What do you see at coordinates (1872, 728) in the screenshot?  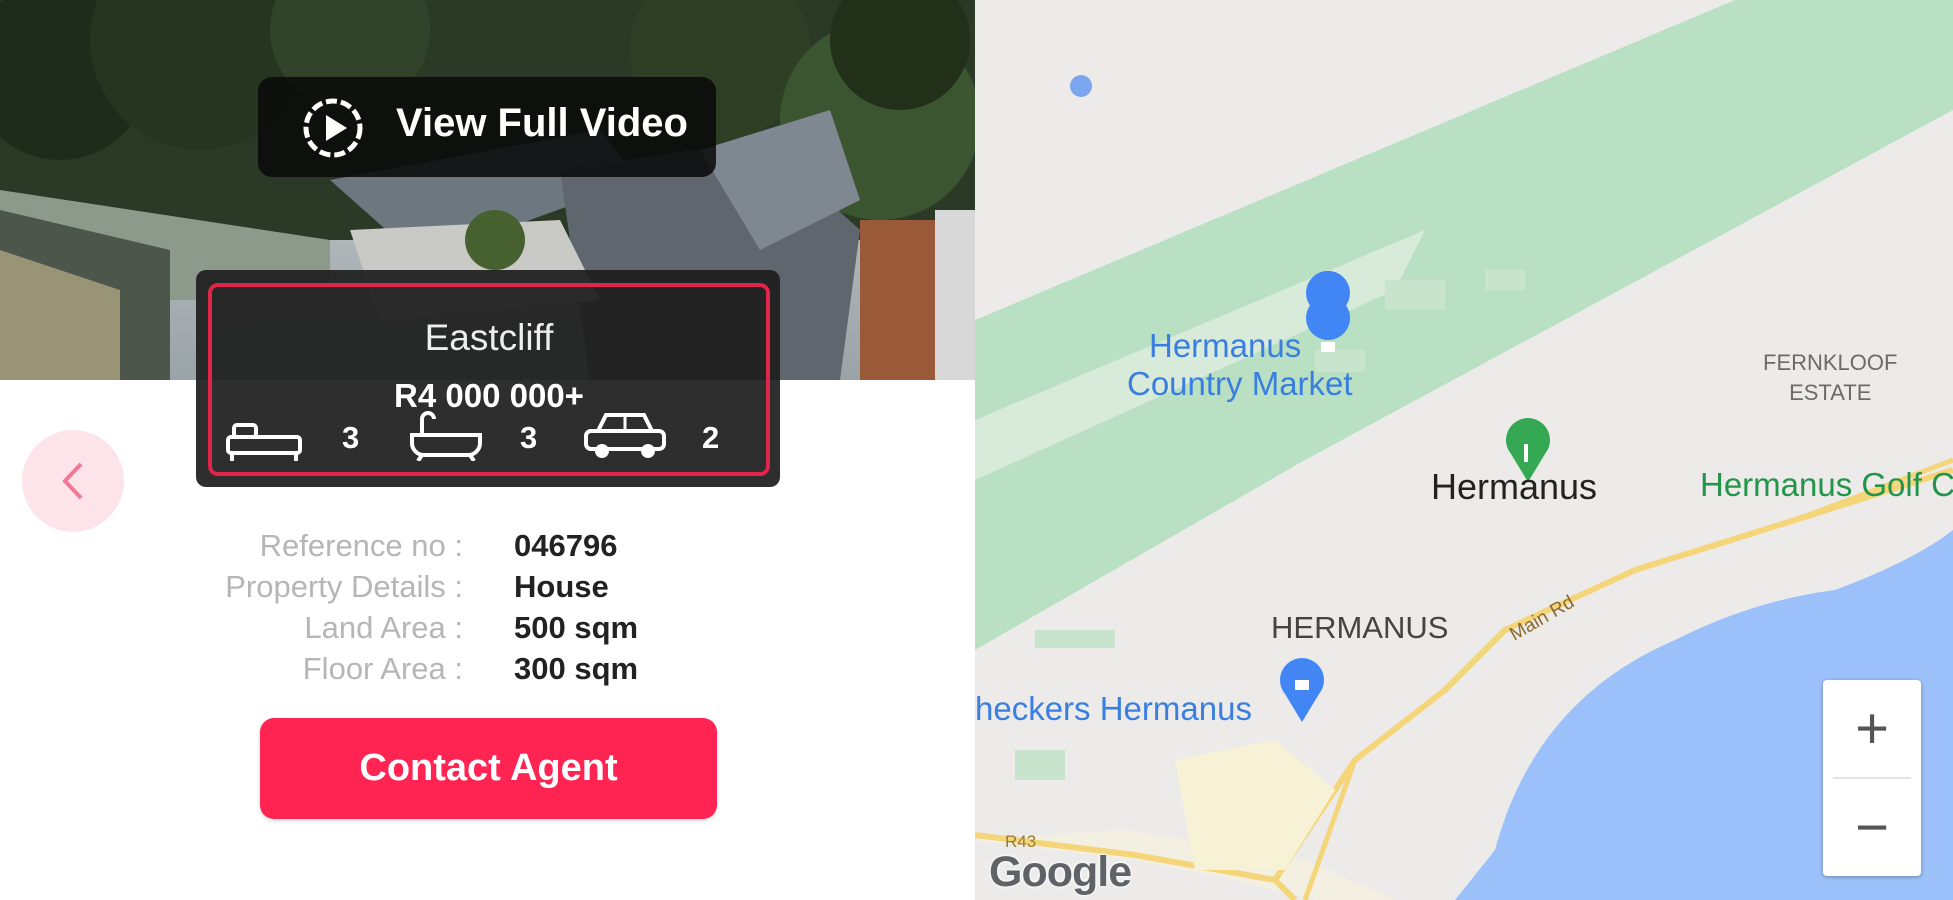 I see `zoom-in-button: +` at bounding box center [1872, 728].